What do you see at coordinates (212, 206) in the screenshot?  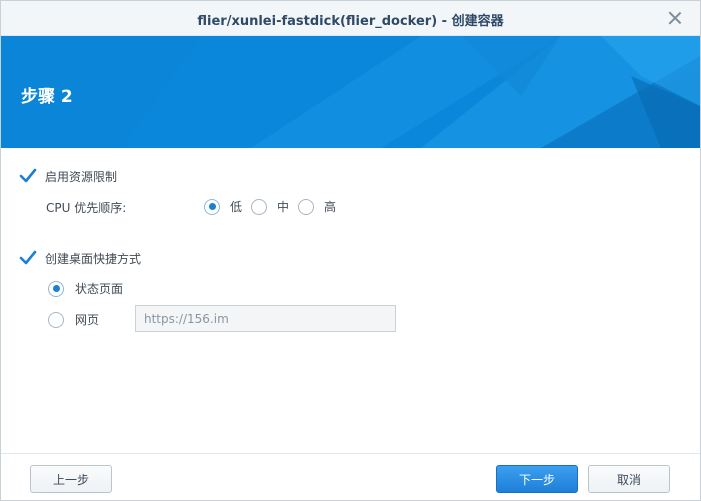 I see `cpu-low-radio` at bounding box center [212, 206].